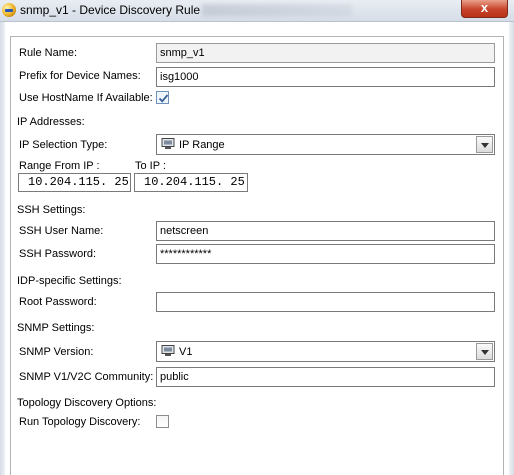 This screenshot has width=514, height=475. What do you see at coordinates (80, 422) in the screenshot?
I see `run-topology-label: Run Topology Discovery:` at bounding box center [80, 422].